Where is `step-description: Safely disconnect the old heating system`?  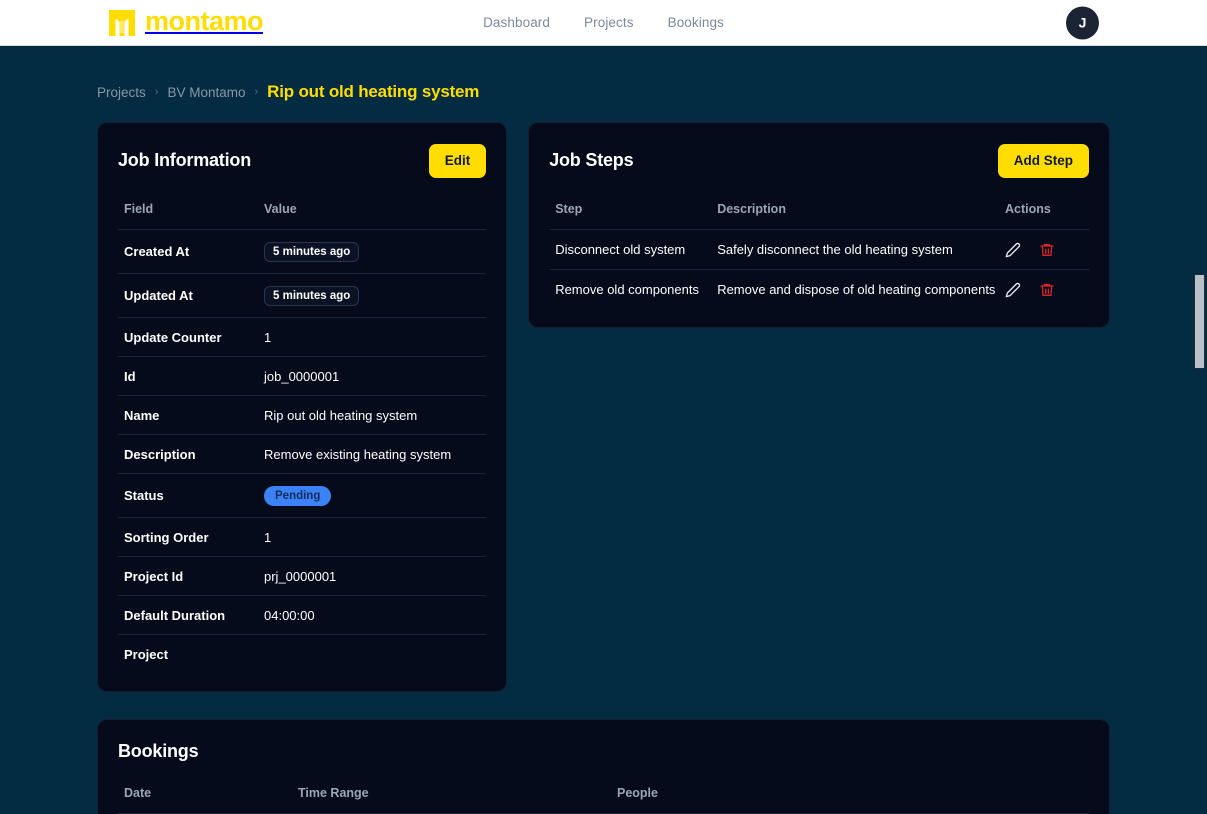
step-description: Safely disconnect the old heating system is located at coordinates (855, 249).